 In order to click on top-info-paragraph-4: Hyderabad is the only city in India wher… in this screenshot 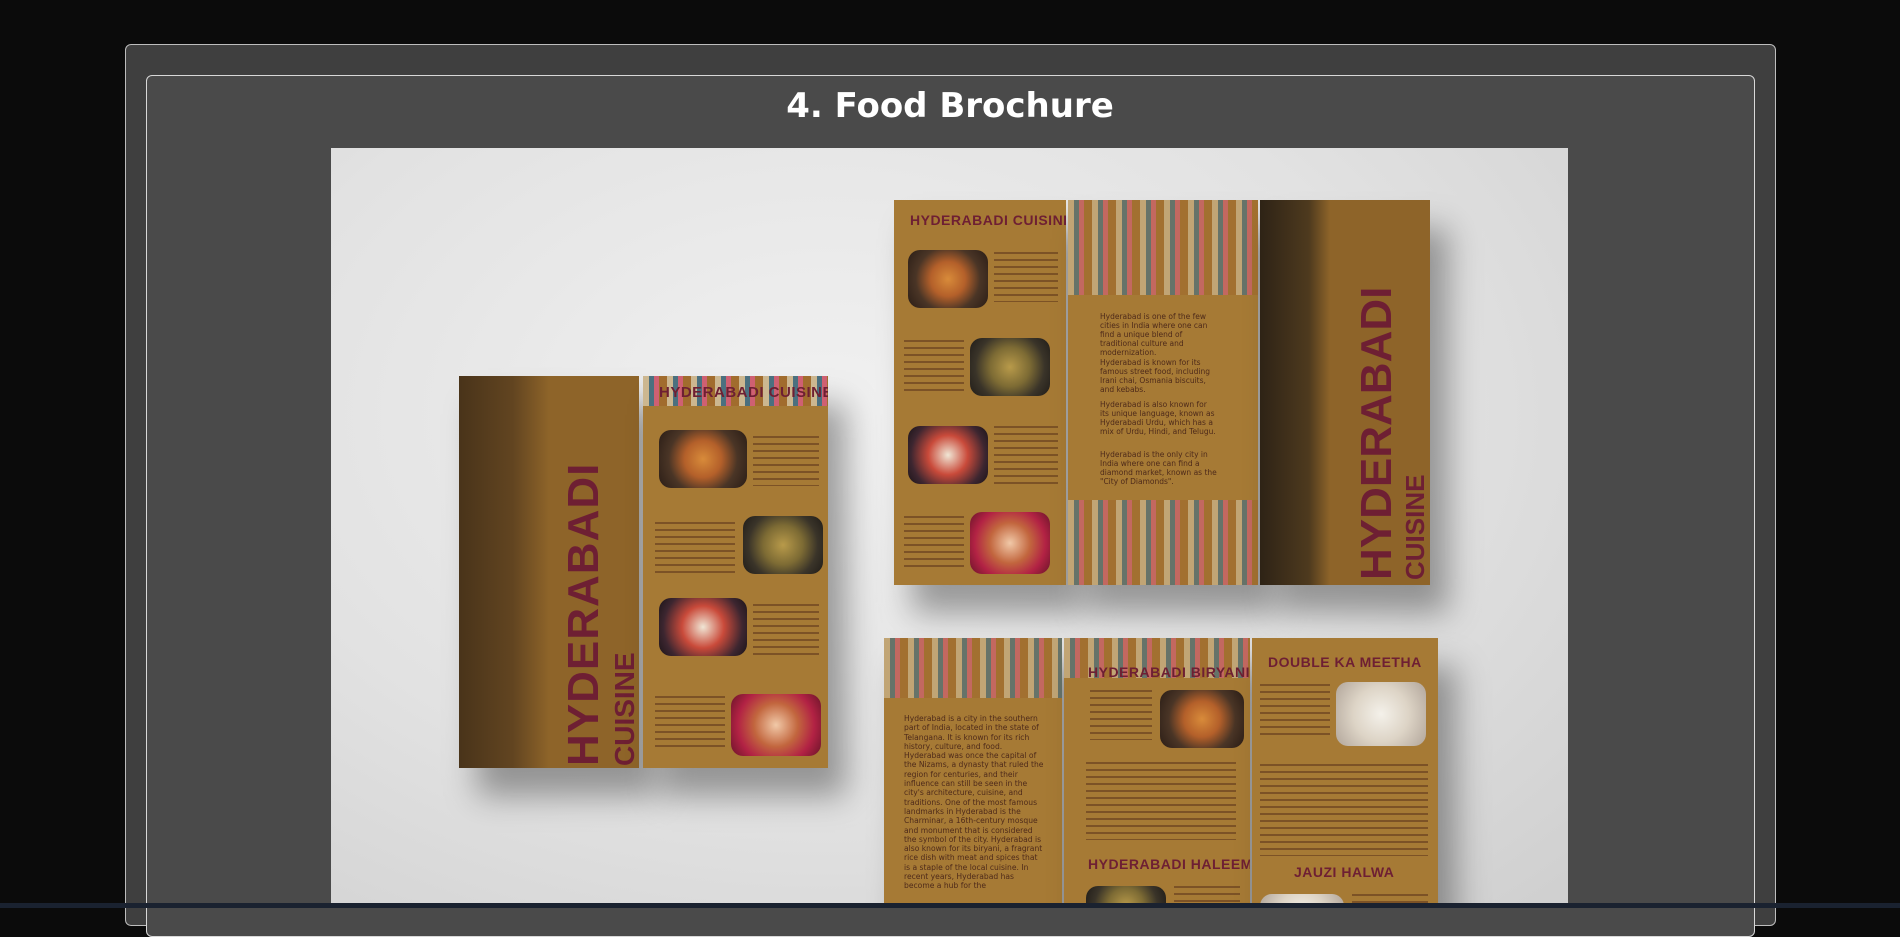, I will do `click(1158, 468)`.